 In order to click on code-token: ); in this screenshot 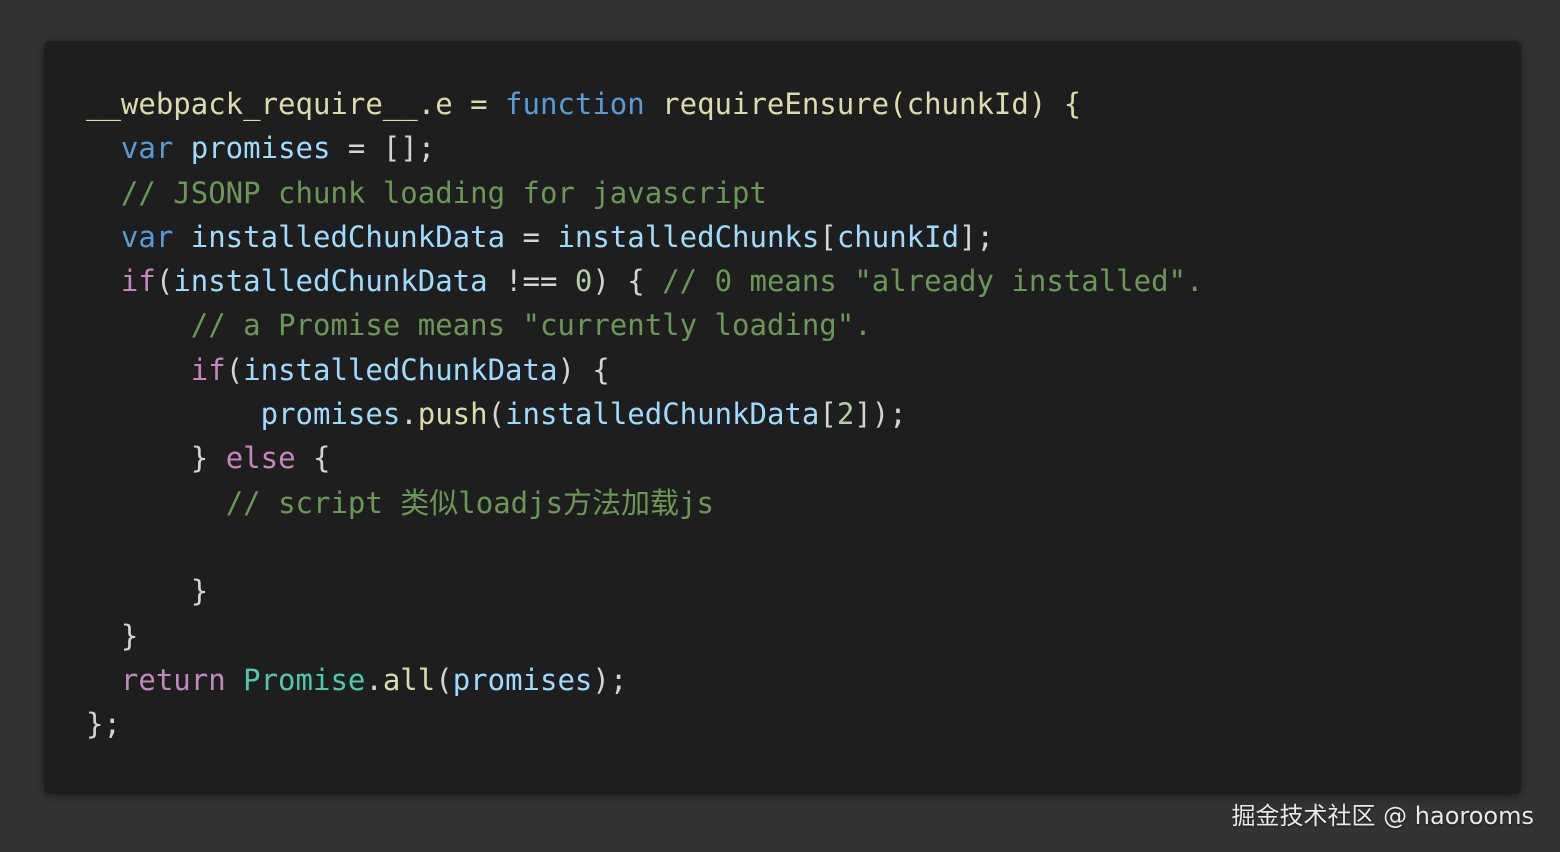, I will do `click(610, 679)`.